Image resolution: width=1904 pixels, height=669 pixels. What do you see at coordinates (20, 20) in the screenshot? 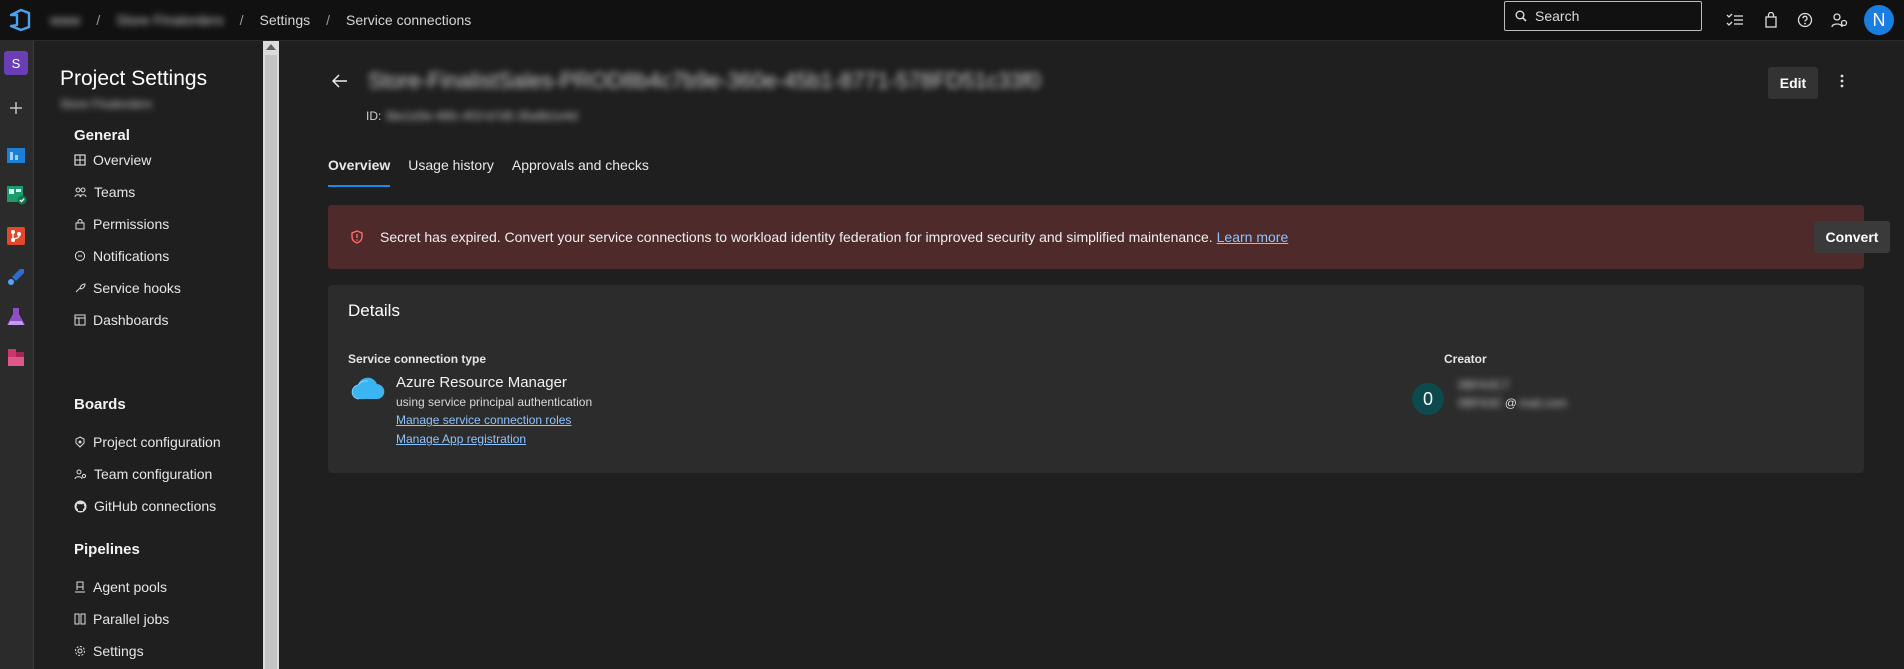
I see `azure-devops-logo-icon` at bounding box center [20, 20].